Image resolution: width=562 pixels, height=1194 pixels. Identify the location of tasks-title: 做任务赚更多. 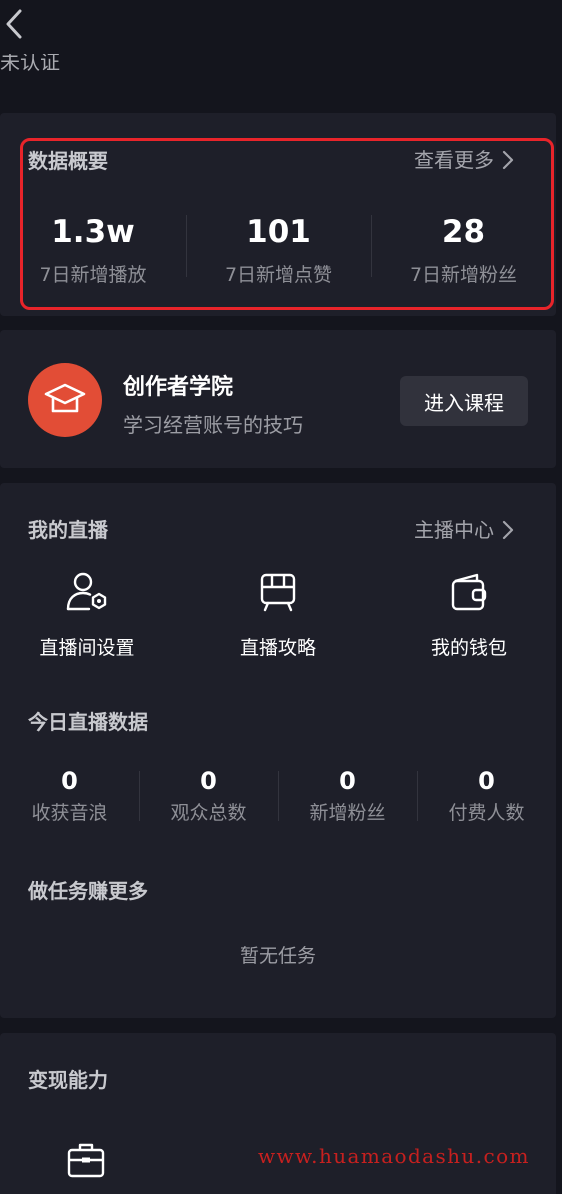
(88, 891).